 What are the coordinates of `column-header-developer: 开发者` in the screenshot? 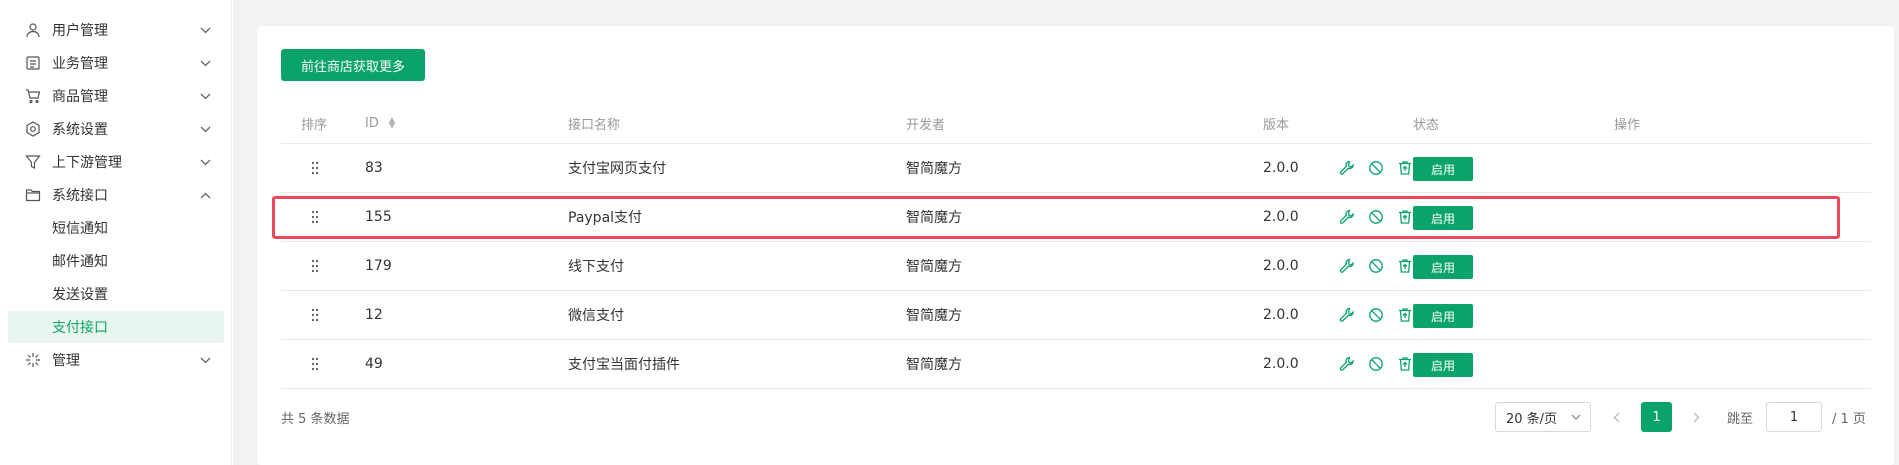 It's located at (926, 125).